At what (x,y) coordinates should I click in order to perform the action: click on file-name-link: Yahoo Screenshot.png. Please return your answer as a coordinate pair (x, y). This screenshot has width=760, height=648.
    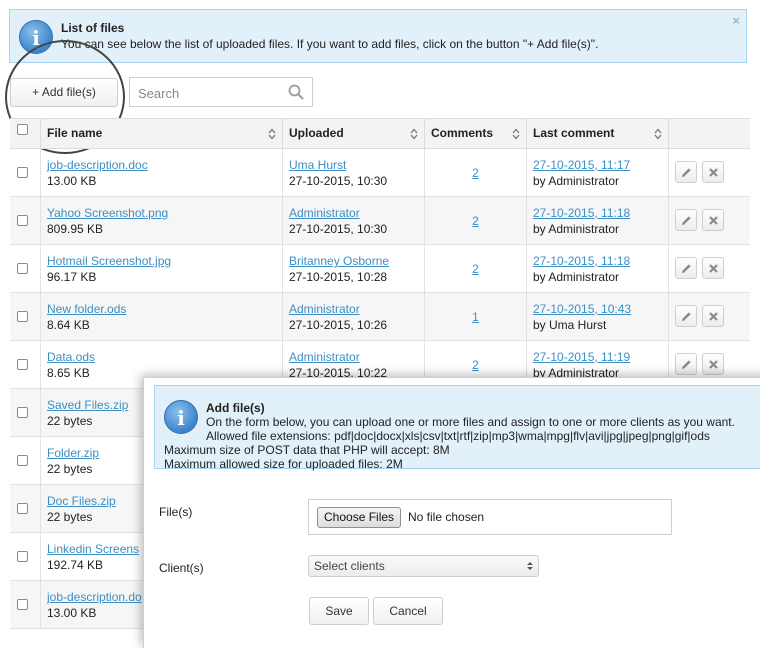
    Looking at the image, I should click on (107, 213).